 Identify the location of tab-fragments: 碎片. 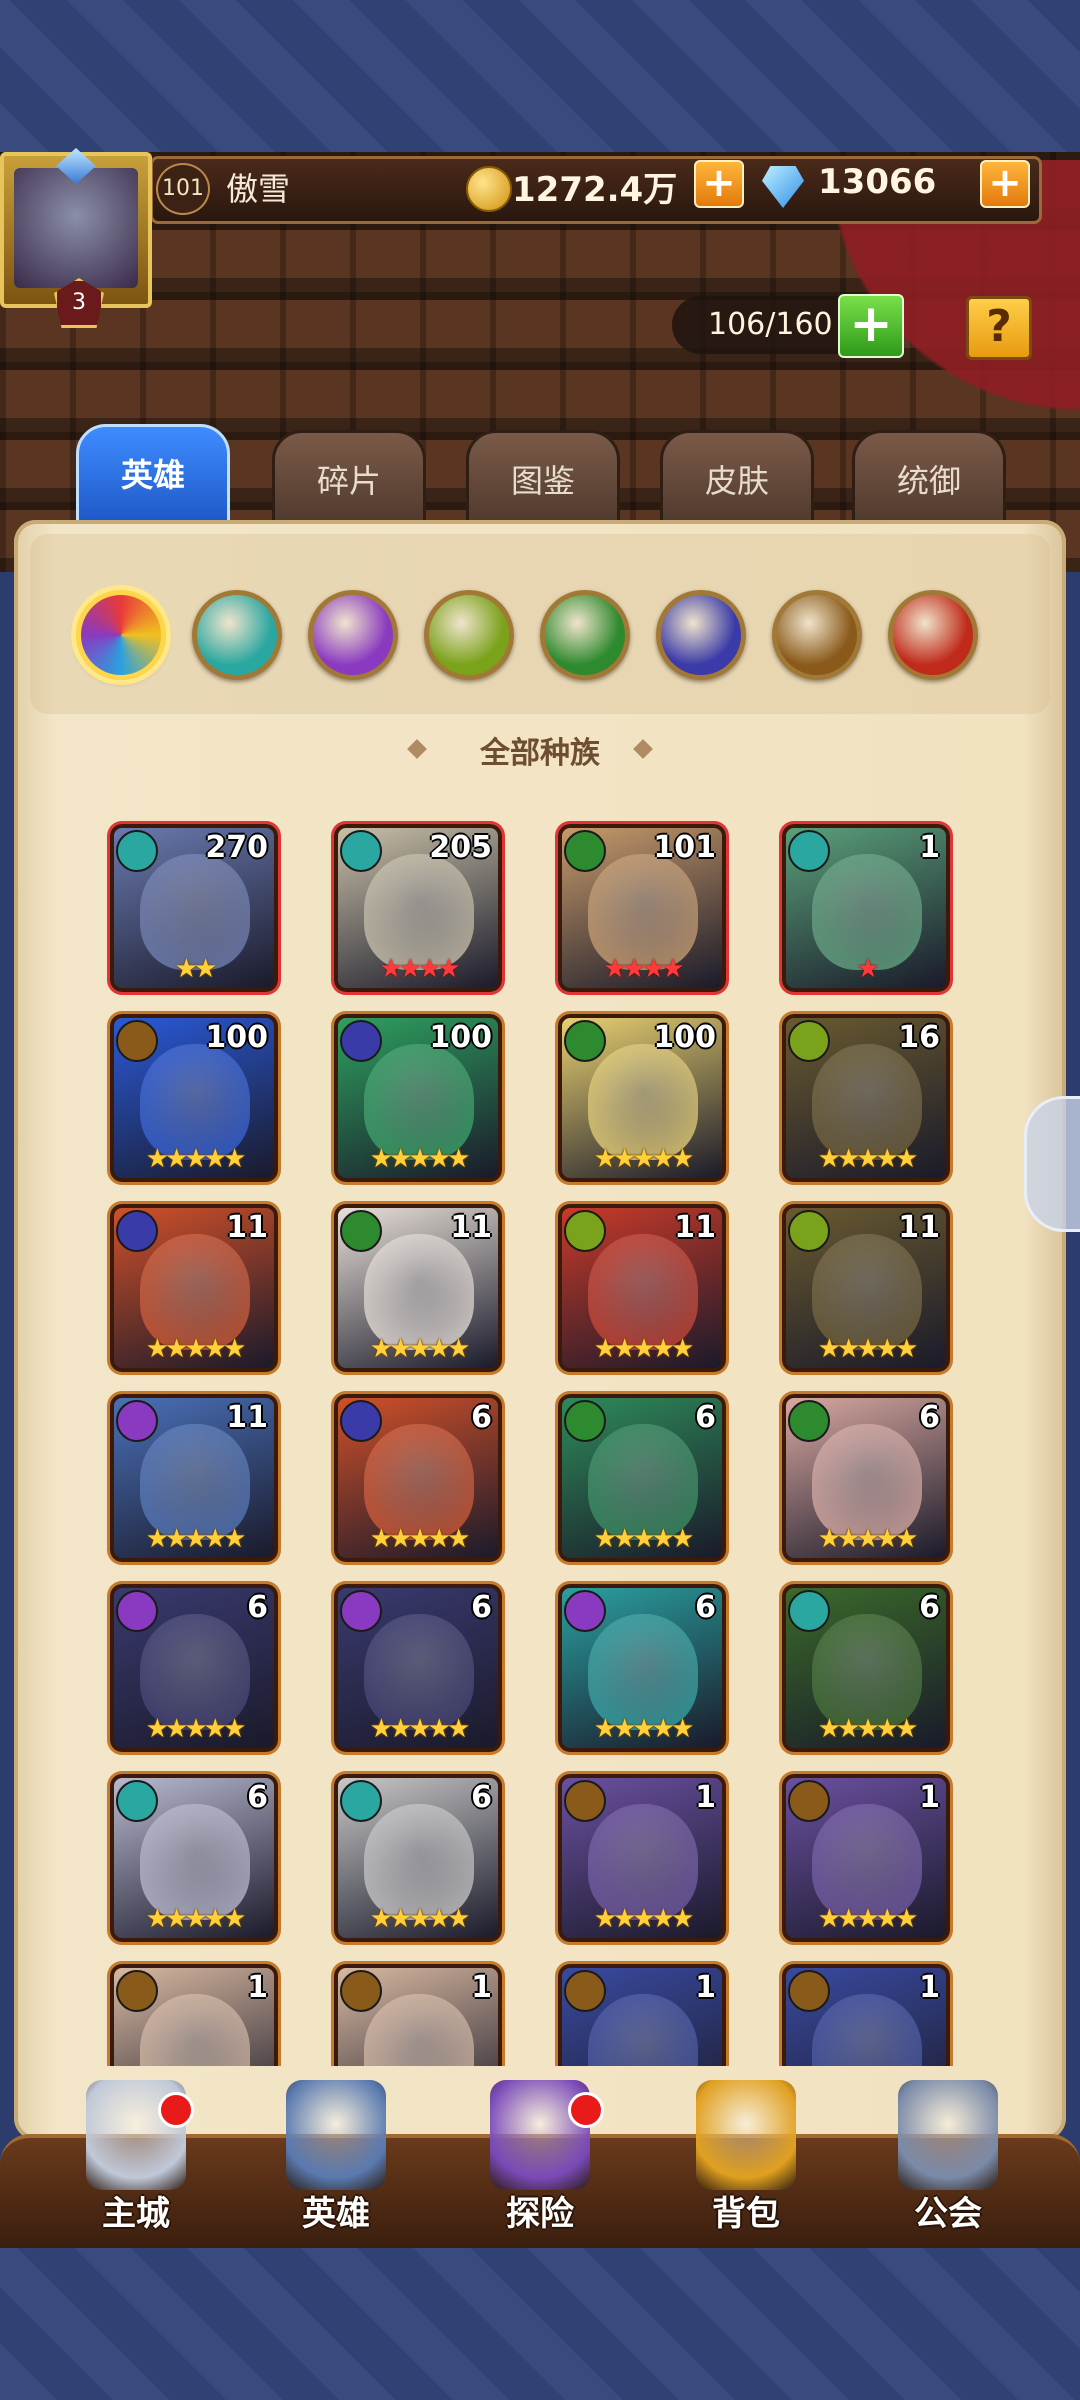
(349, 481).